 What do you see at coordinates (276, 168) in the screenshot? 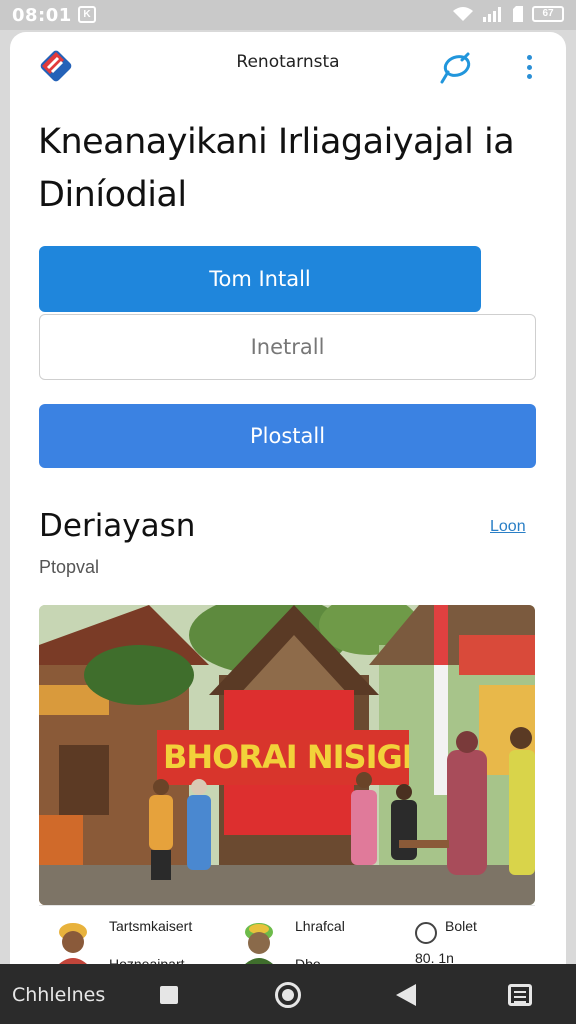
I see `page-title: Kneanayikani Irliagaiyajal ia Diníodial` at bounding box center [276, 168].